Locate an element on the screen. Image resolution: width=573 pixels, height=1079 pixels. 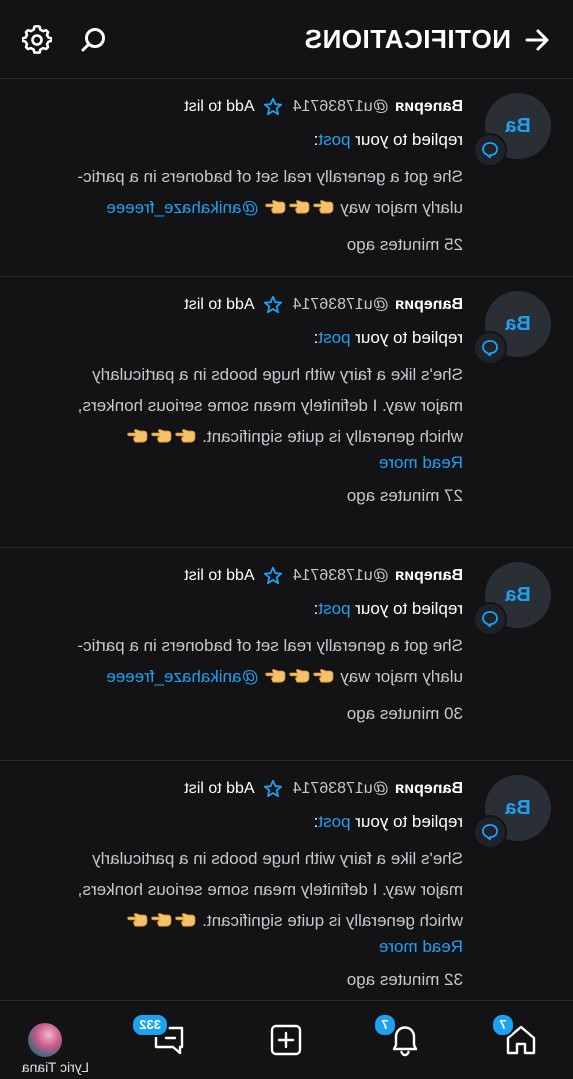
notifications-badge: 7 is located at coordinates (385, 1025).